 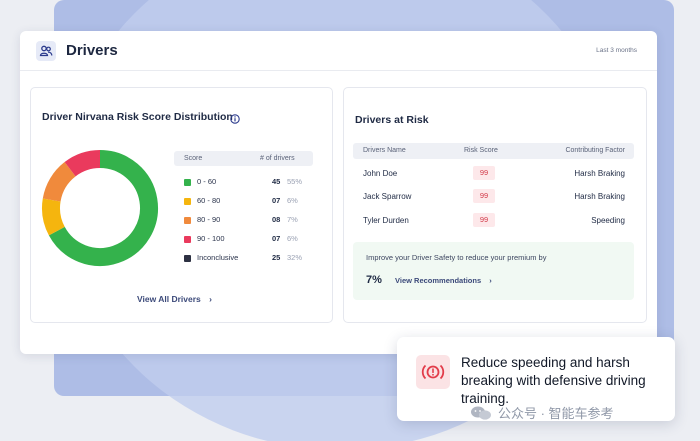 What do you see at coordinates (392, 120) in the screenshot?
I see `at-risk-title: Drivers at Risk` at bounding box center [392, 120].